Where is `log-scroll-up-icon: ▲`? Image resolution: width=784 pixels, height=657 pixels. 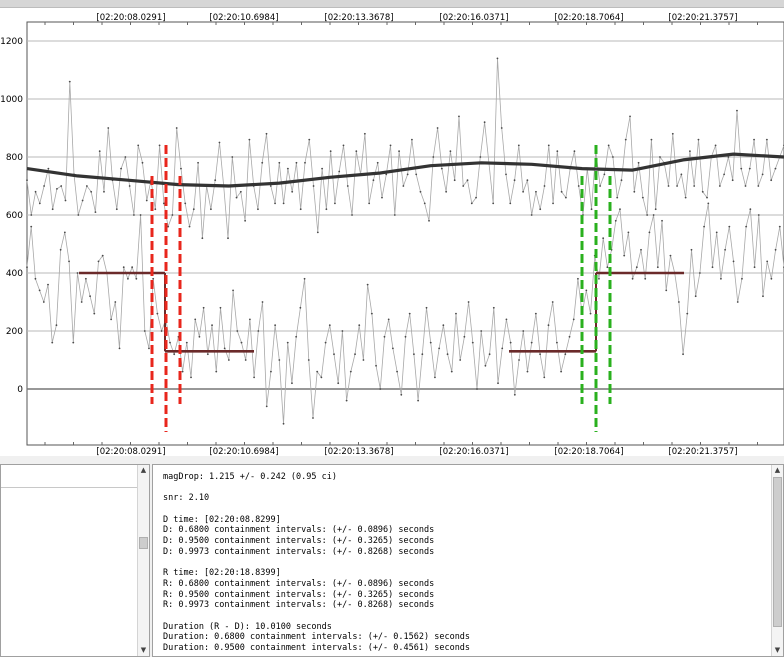 log-scroll-up-icon: ▲ is located at coordinates (777, 470).